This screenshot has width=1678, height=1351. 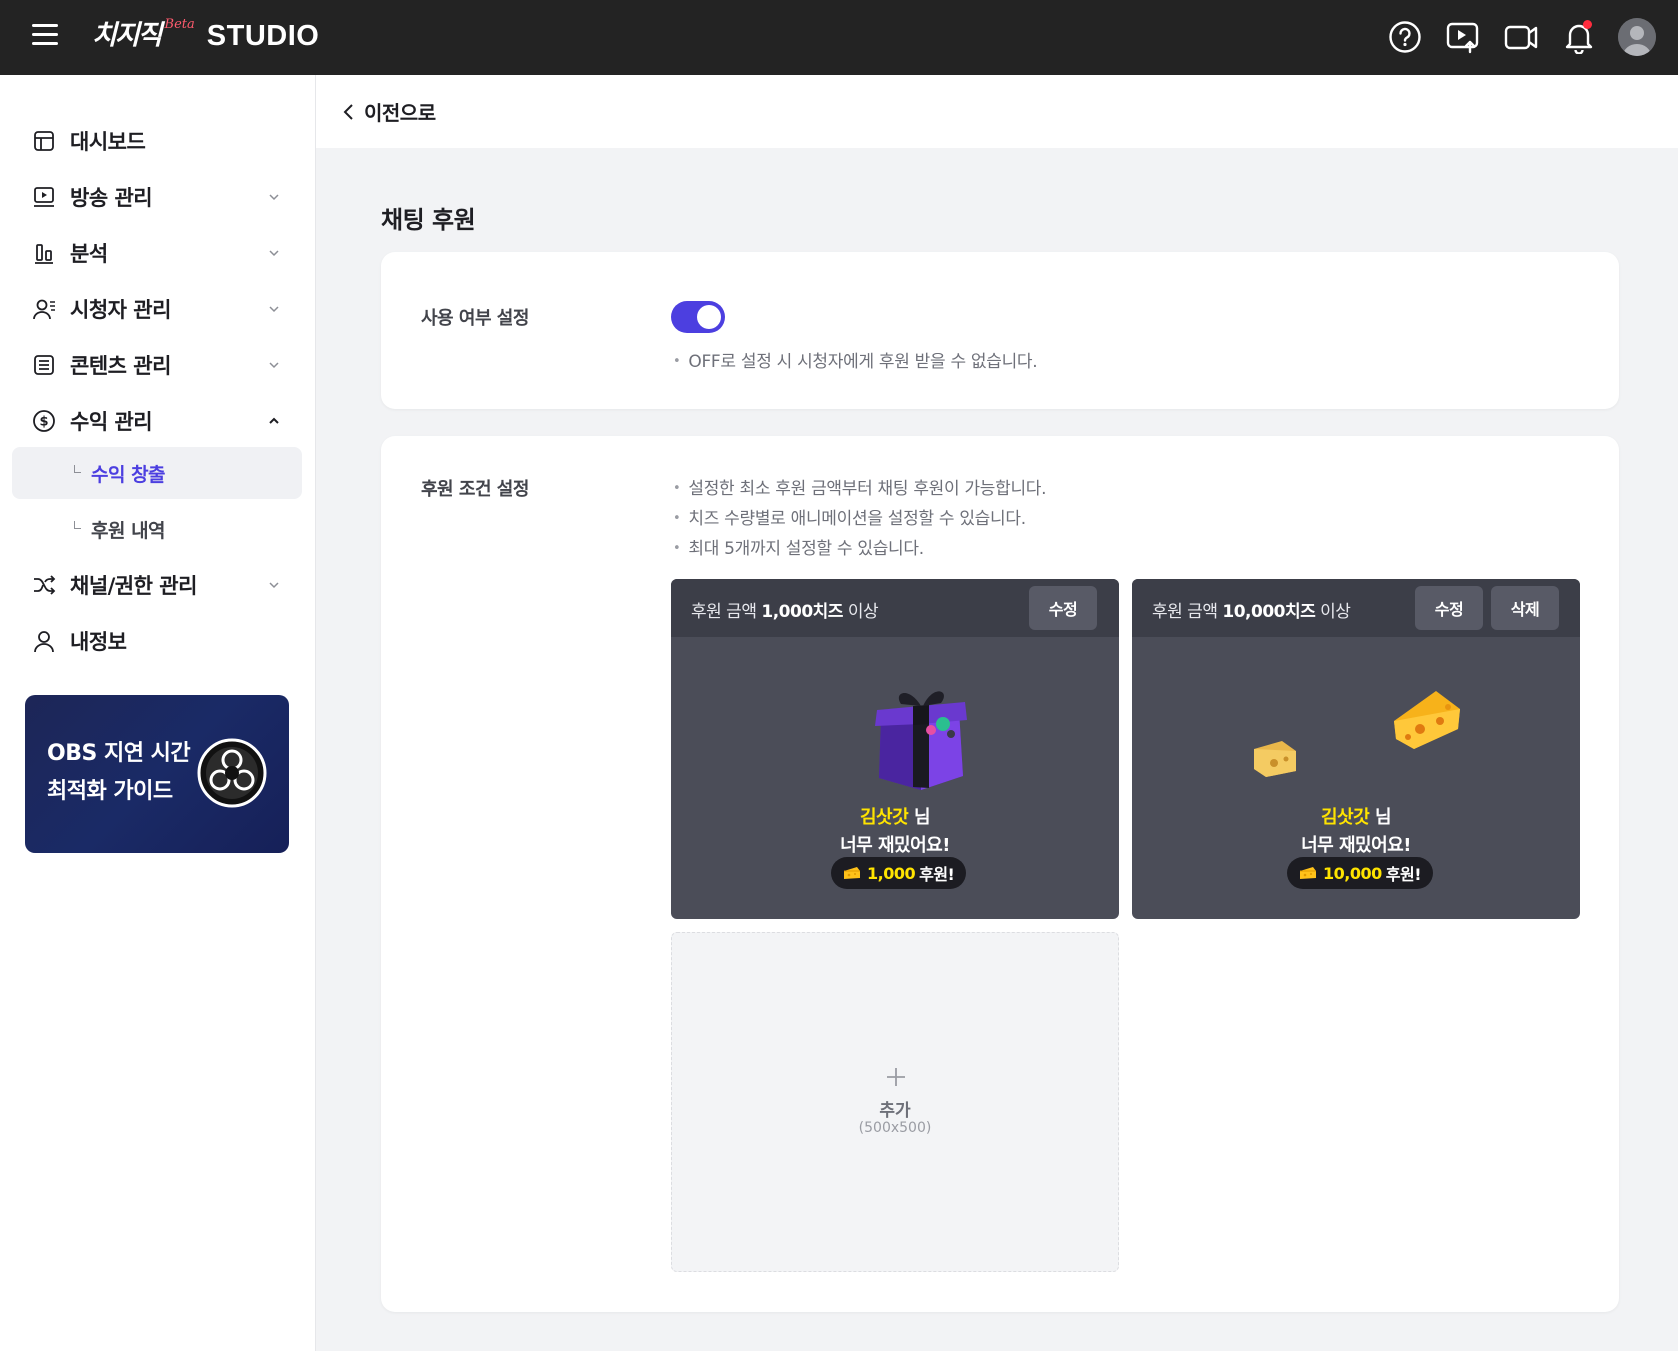 What do you see at coordinates (128, 475) in the screenshot?
I see `sidebar-subitem-label: 수익 창출` at bounding box center [128, 475].